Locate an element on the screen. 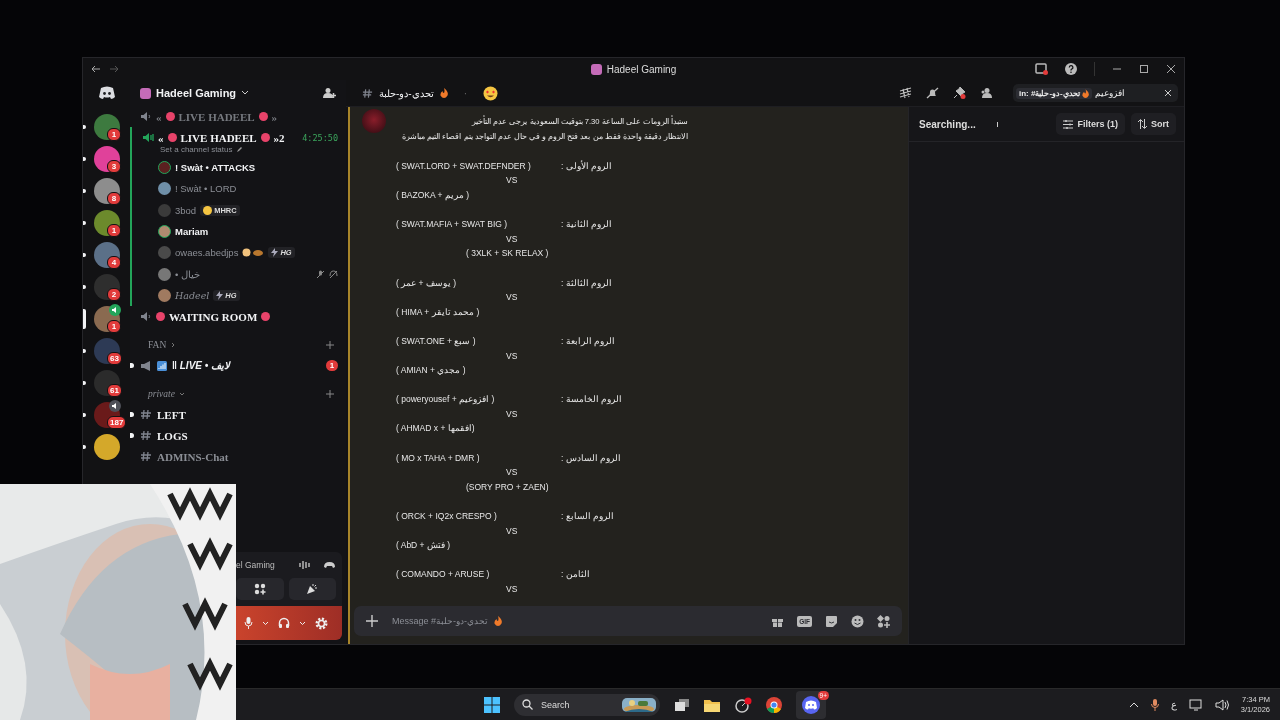  taskbar-search: Search is located at coordinates (587, 704).